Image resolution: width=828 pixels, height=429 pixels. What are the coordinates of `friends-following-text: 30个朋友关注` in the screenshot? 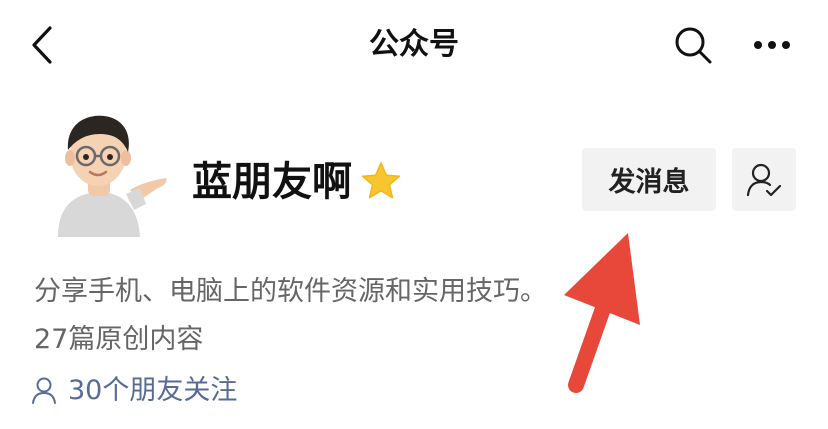 It's located at (153, 390).